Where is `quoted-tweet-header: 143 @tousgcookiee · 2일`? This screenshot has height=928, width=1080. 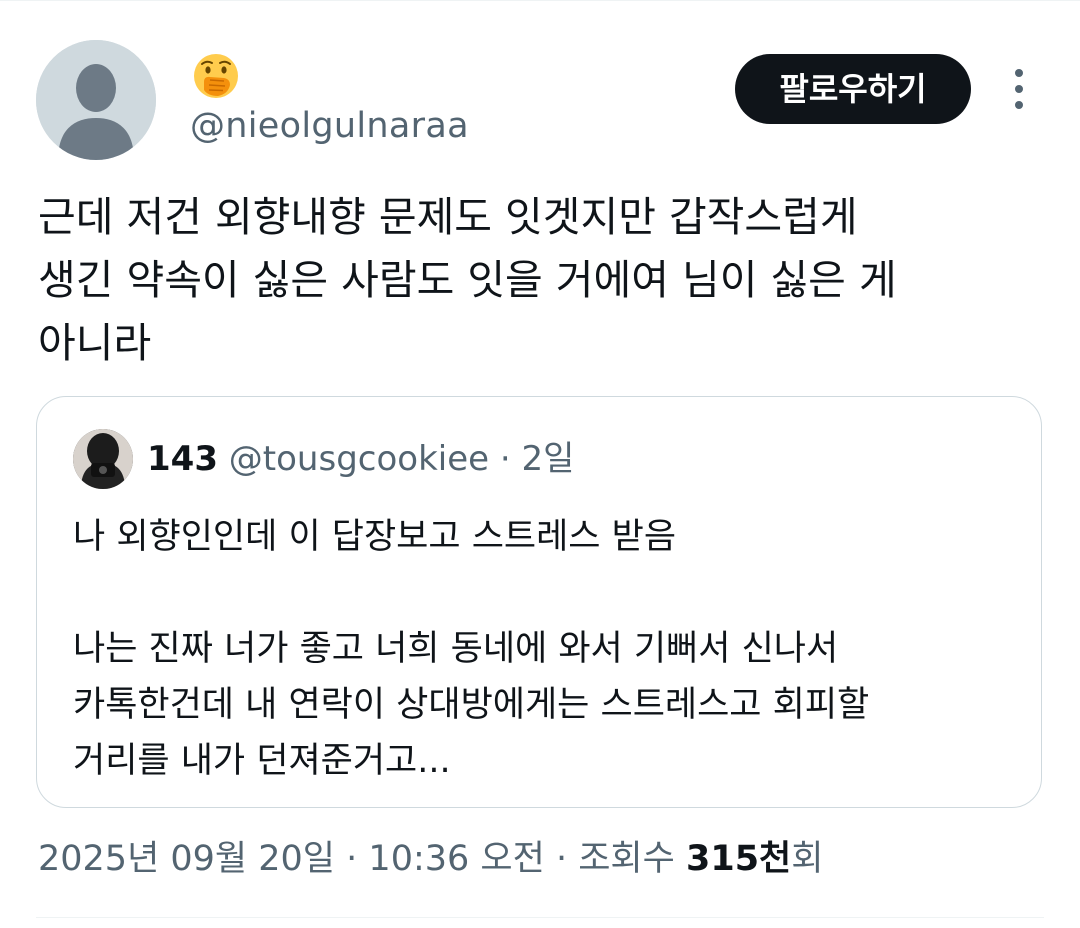
quoted-tweet-header: 143 @tousgcookiee · 2일 is located at coordinates (360, 459).